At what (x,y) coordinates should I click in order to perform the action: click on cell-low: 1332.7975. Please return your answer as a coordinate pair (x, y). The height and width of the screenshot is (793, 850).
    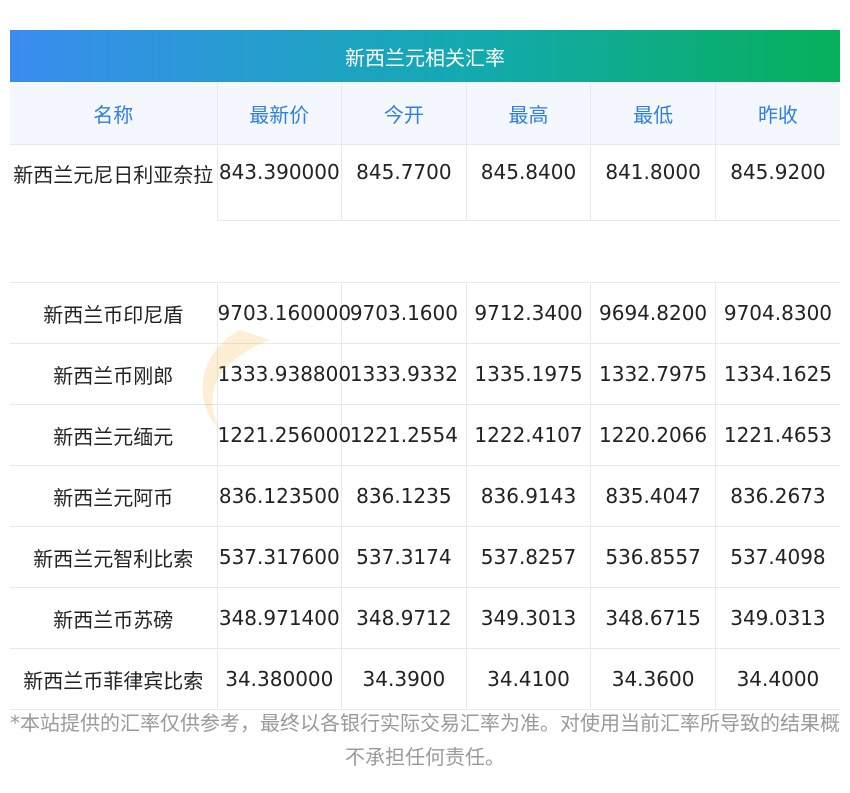
    Looking at the image, I should click on (653, 374).